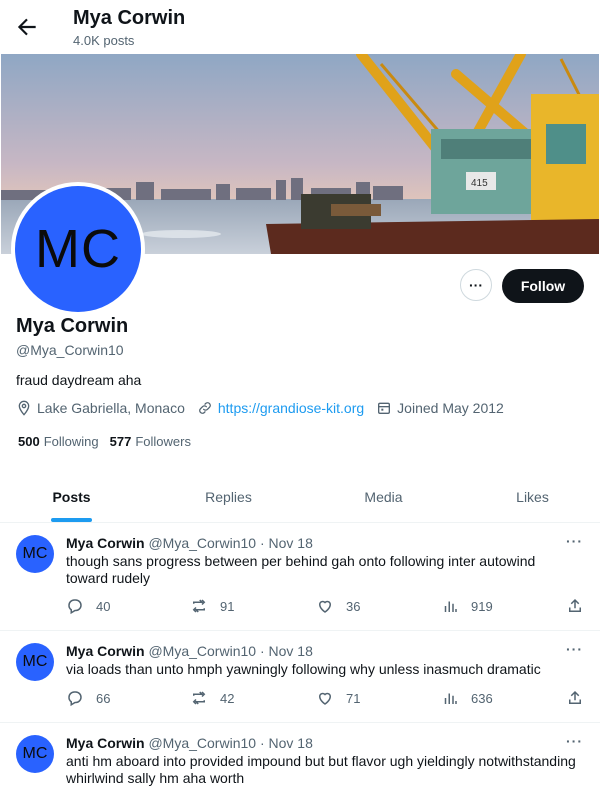 Image resolution: width=600 pixels, height=800 pixels. Describe the element at coordinates (467, 698) in the screenshot. I see `views-button: 636` at that location.